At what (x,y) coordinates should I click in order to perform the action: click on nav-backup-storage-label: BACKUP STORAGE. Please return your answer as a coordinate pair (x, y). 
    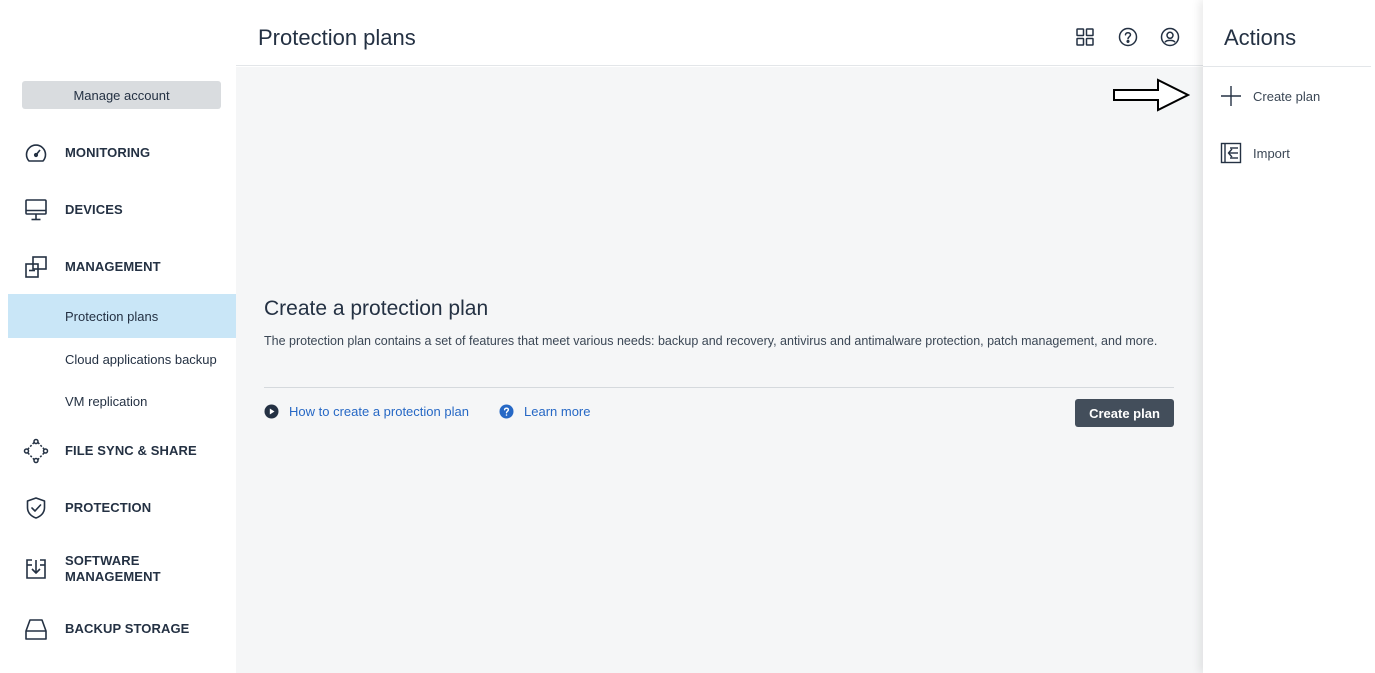
    Looking at the image, I should click on (127, 628).